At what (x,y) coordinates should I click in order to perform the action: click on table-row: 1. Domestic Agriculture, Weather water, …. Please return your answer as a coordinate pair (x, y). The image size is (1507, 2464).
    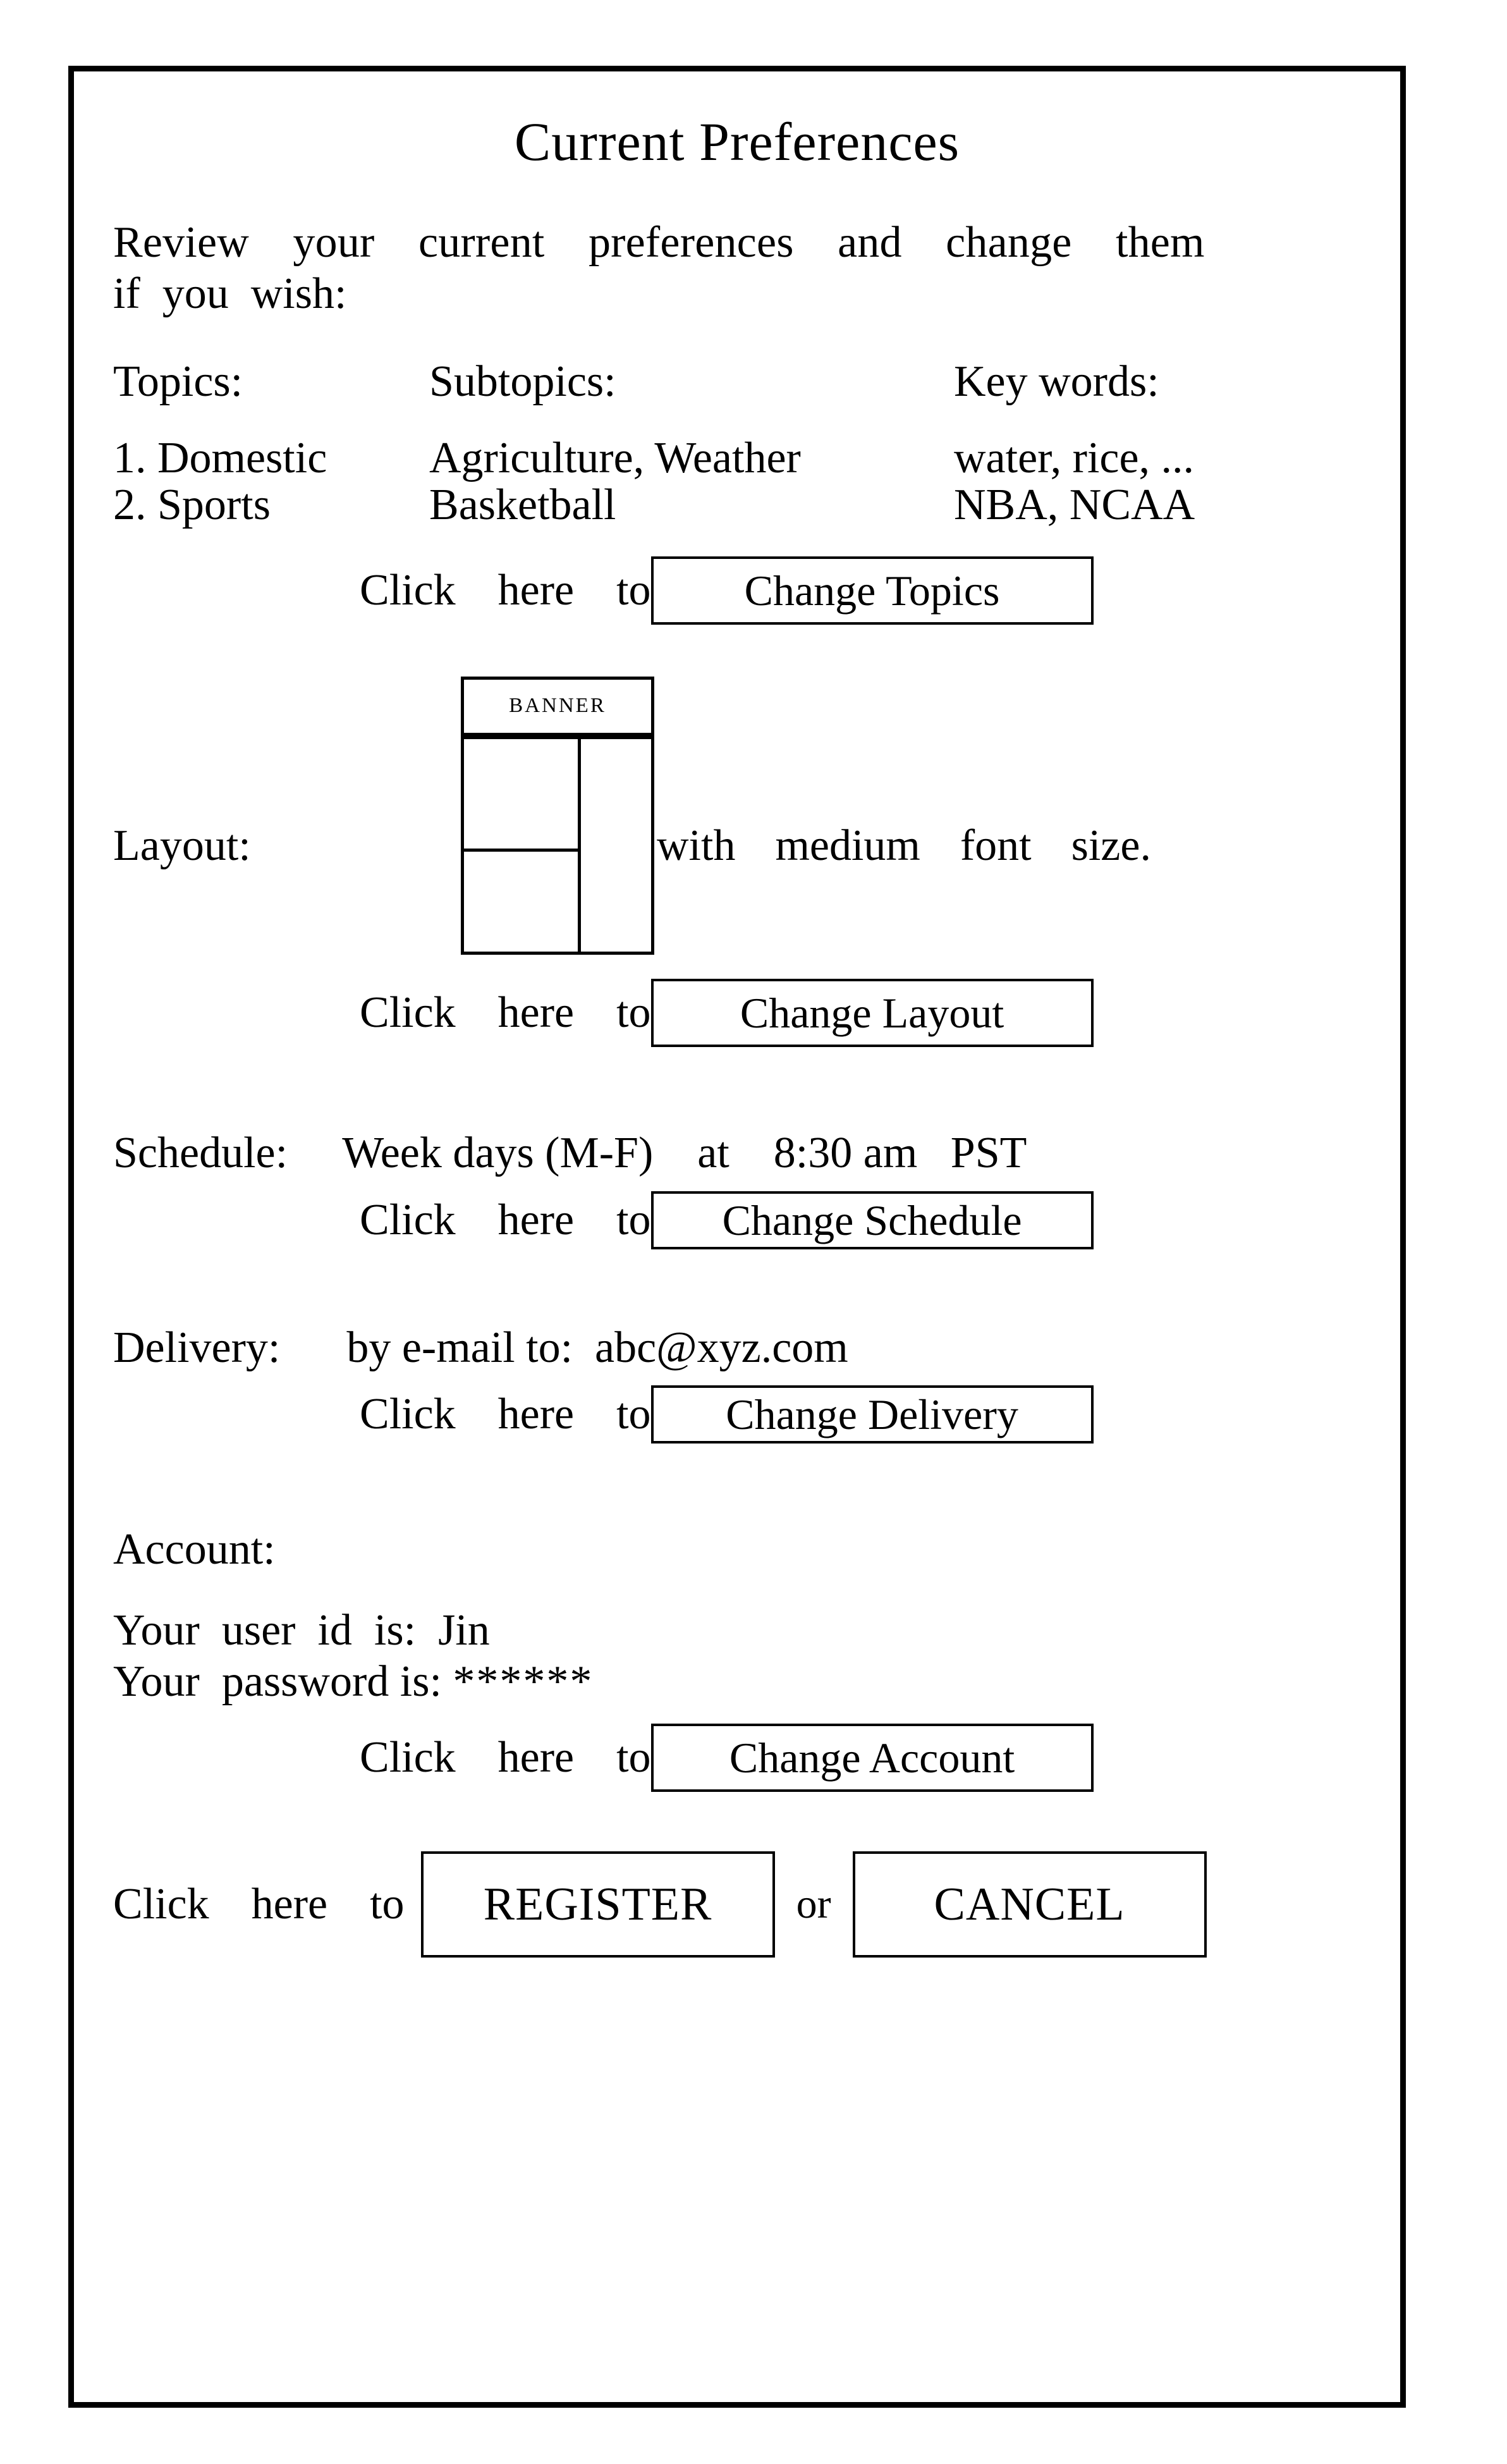
    Looking at the image, I should click on (737, 457).